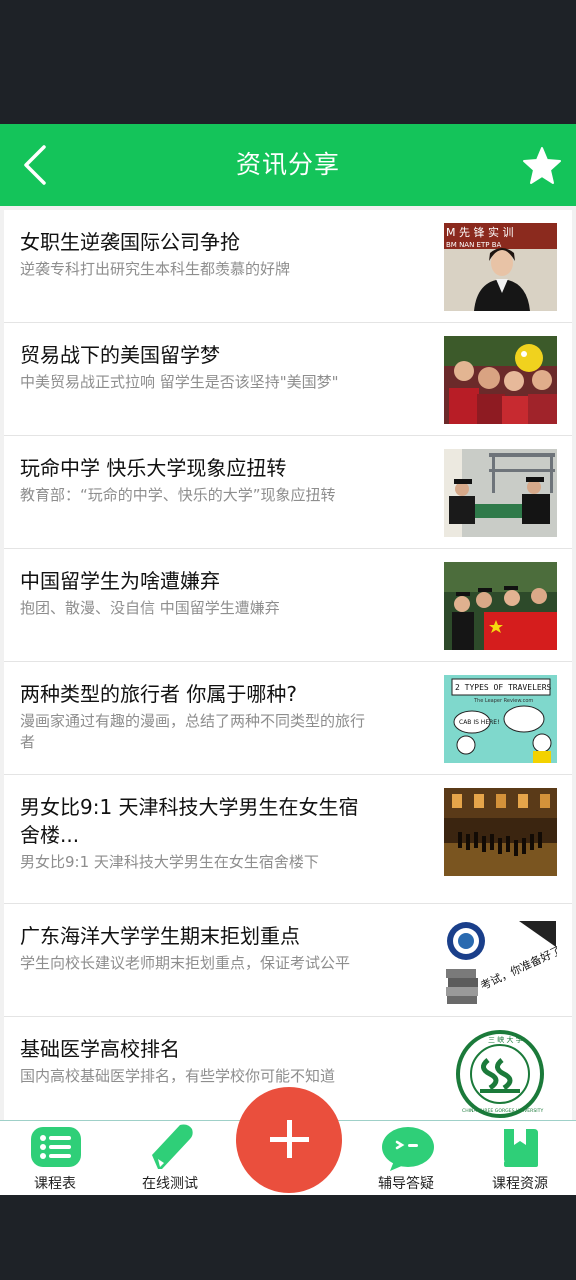 The image size is (576, 1280). I want to click on news-title: 中国留学生为啥遭嫌弃, so click(120, 581).